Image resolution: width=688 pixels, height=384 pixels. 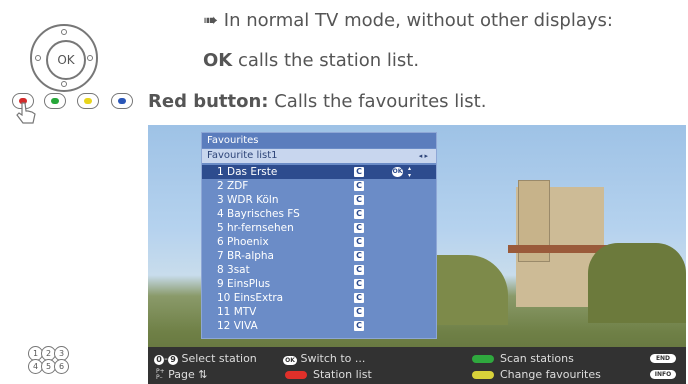 I want to click on scan-stations-label: Scan stations, so click(x=537, y=358).